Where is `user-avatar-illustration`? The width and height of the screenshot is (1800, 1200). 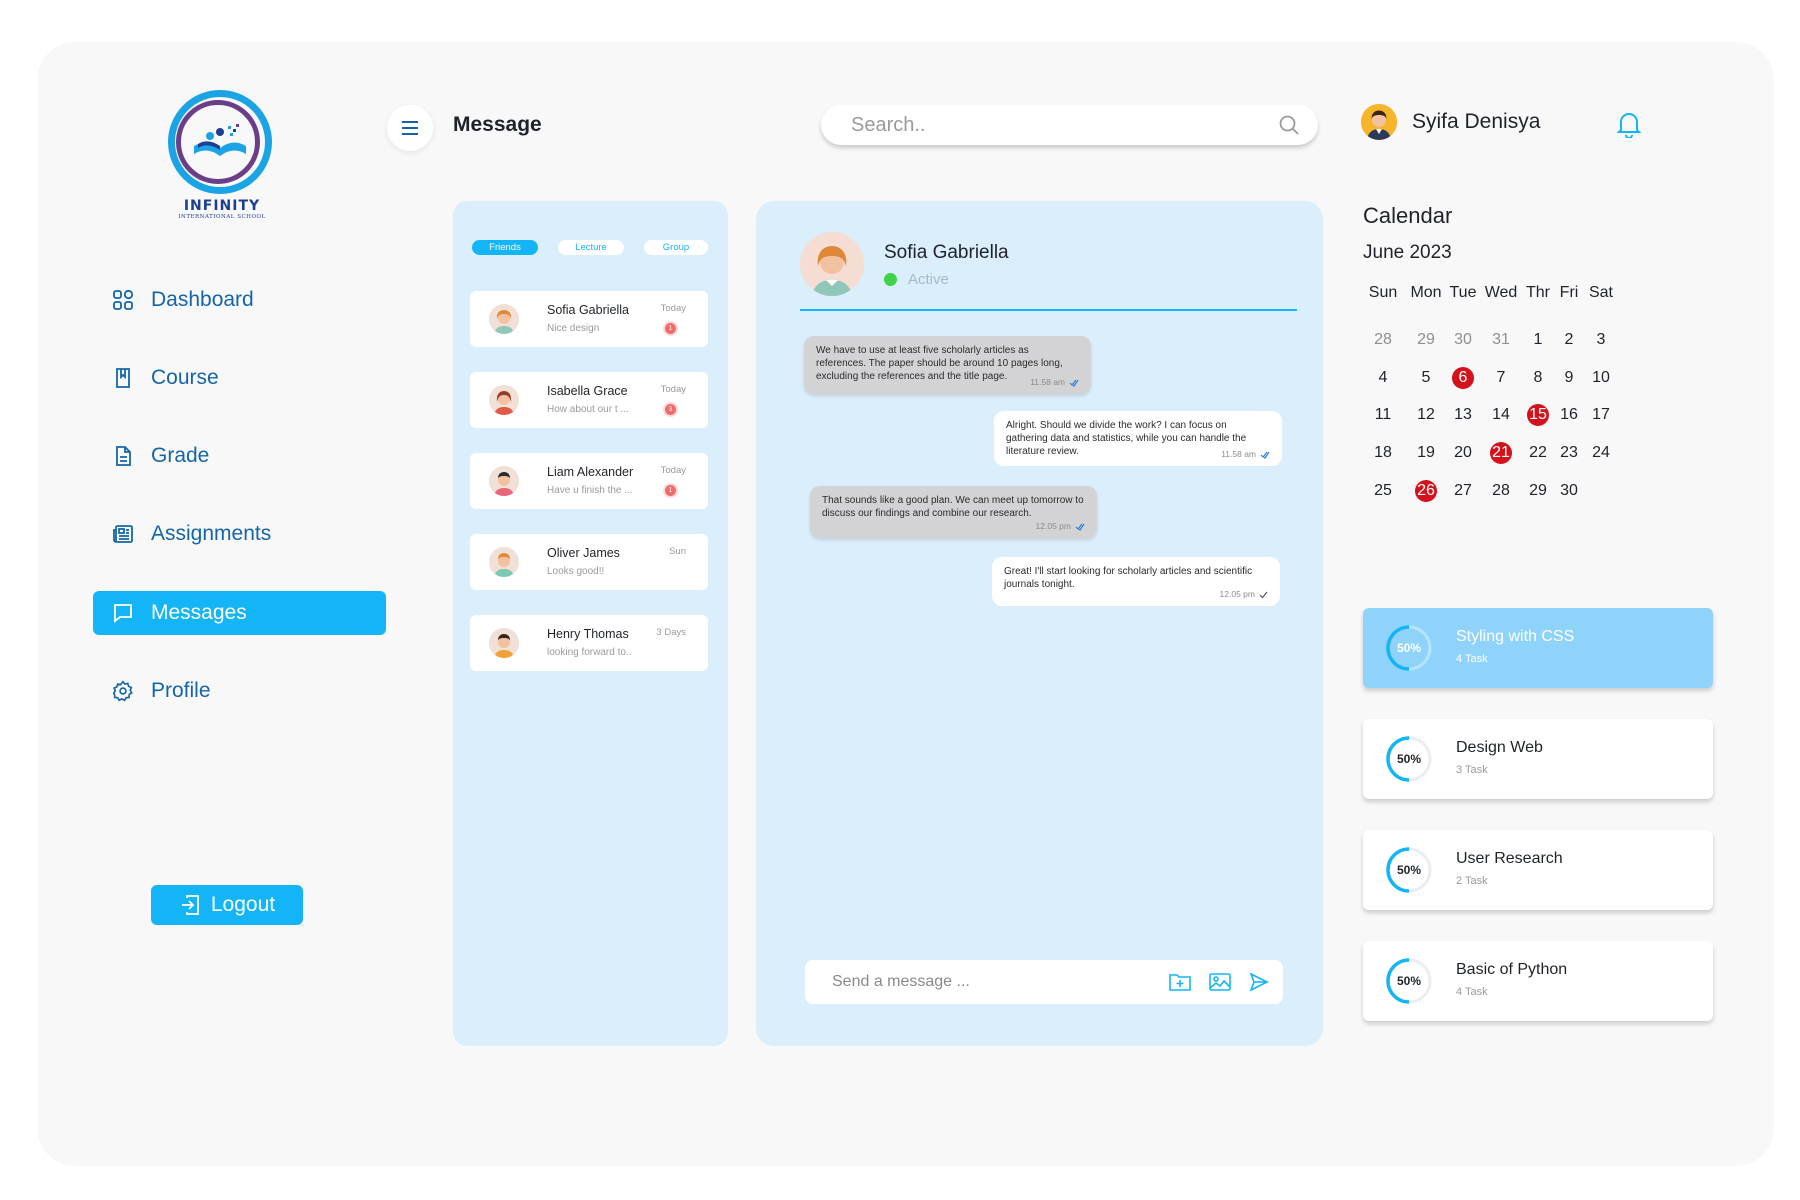
user-avatar-illustration is located at coordinates (1379, 122).